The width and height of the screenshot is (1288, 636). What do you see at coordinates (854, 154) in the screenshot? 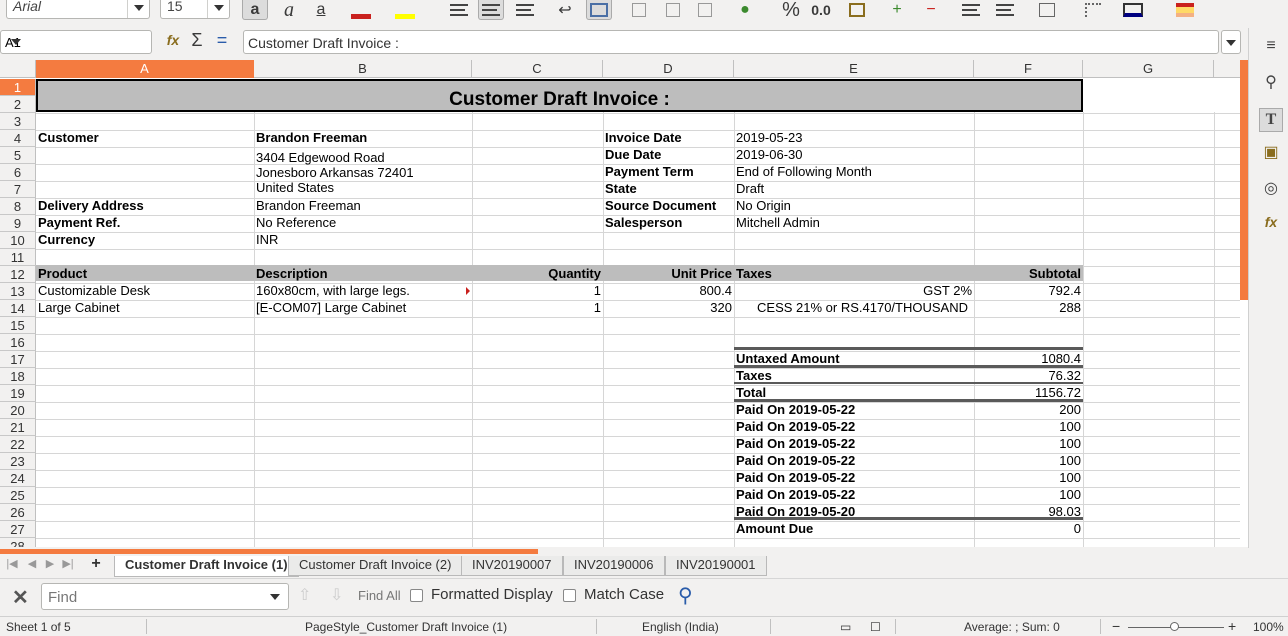
I see `due-date-value: 2019-06-30` at bounding box center [854, 154].